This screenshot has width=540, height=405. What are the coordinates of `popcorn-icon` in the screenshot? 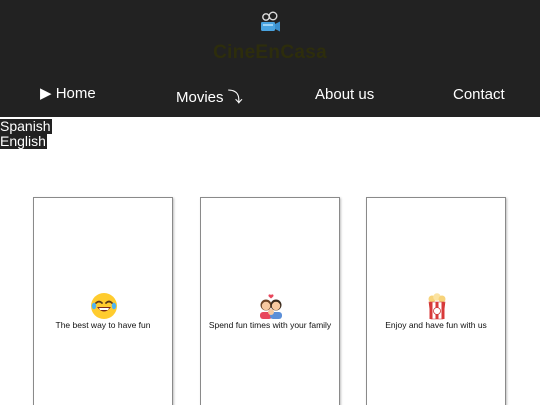 It's located at (437, 306).